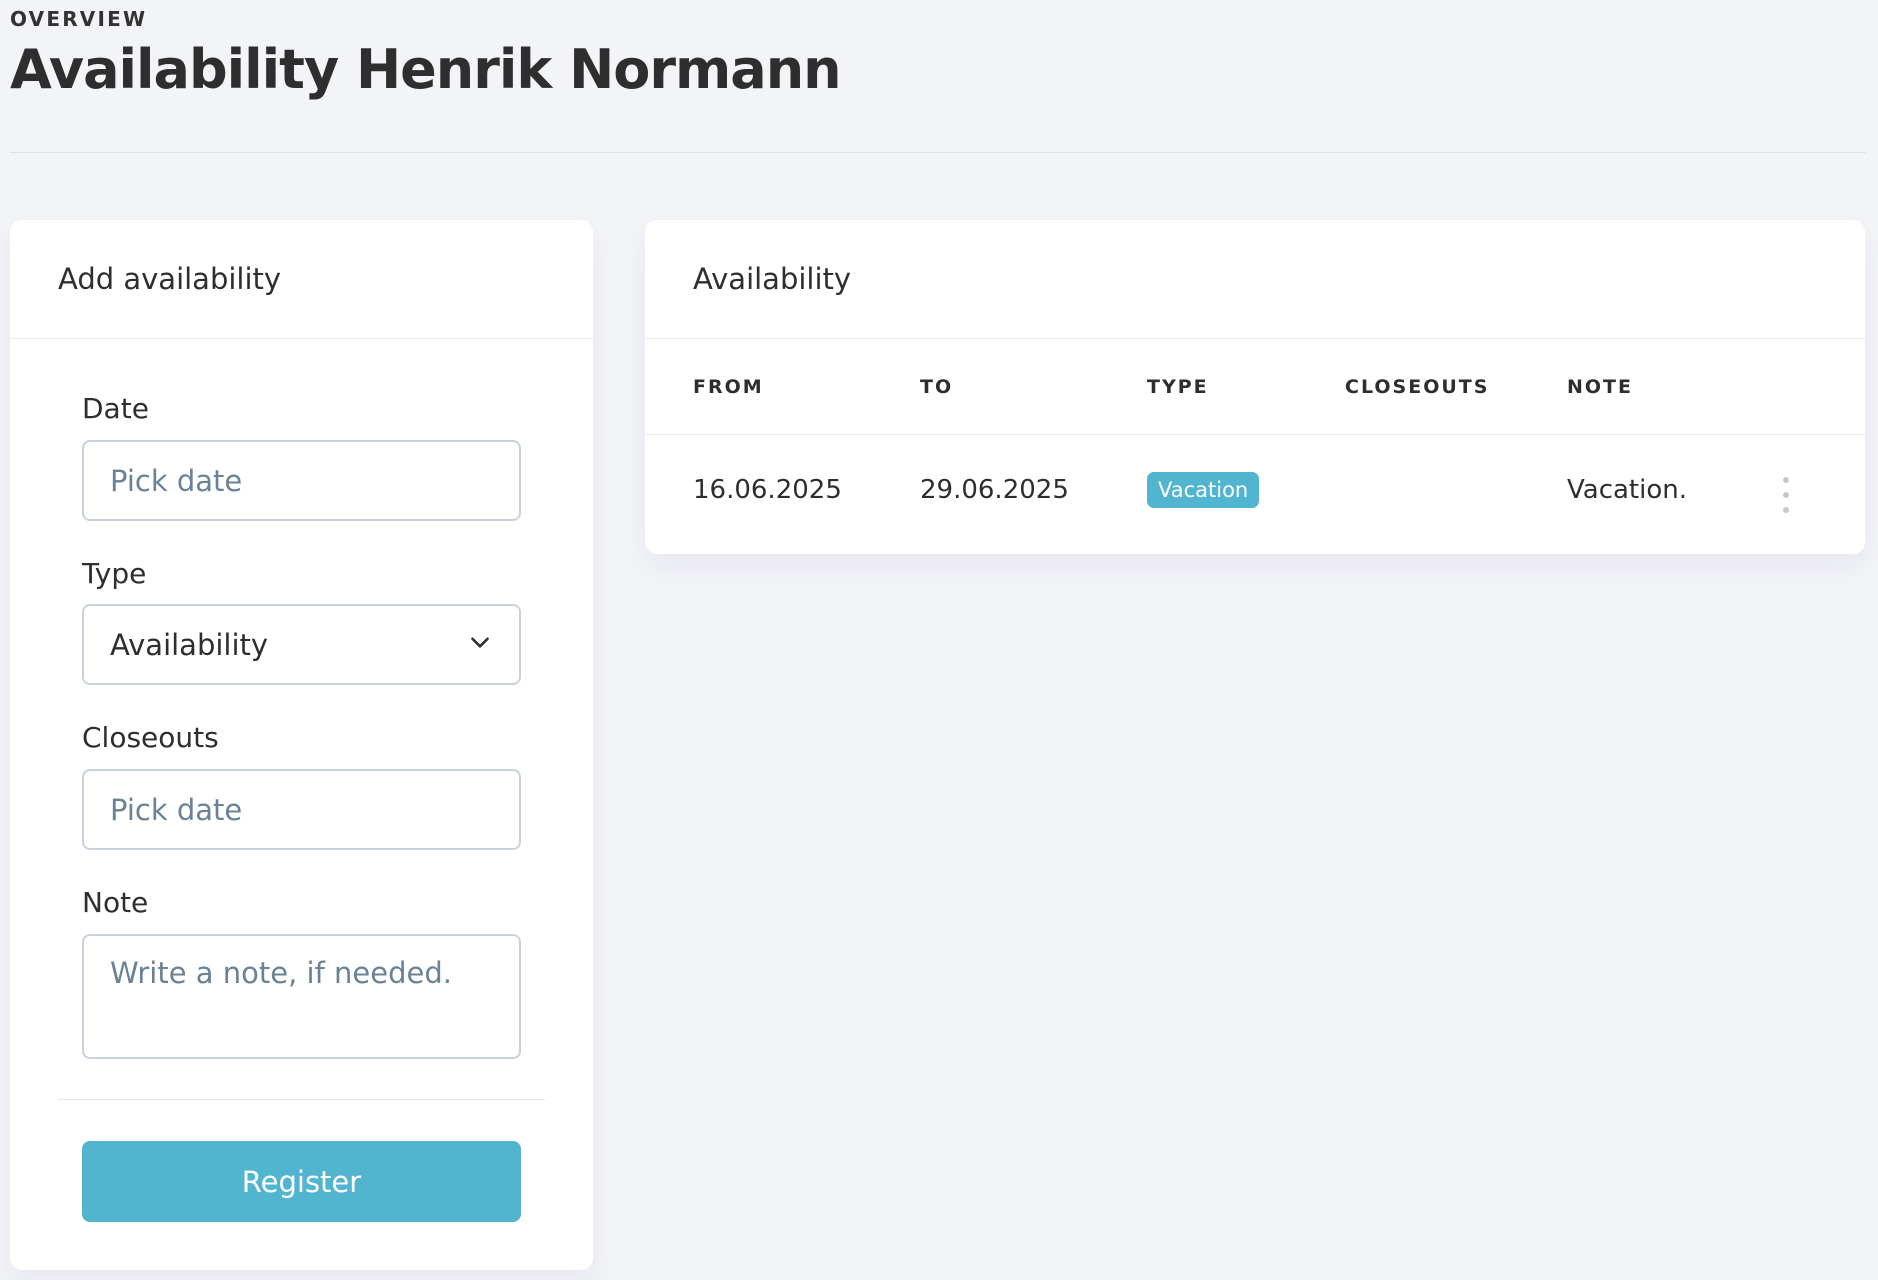 The image size is (1878, 1280). Describe the element at coordinates (301, 809) in the screenshot. I see `closeouts-field: Pick date` at that location.